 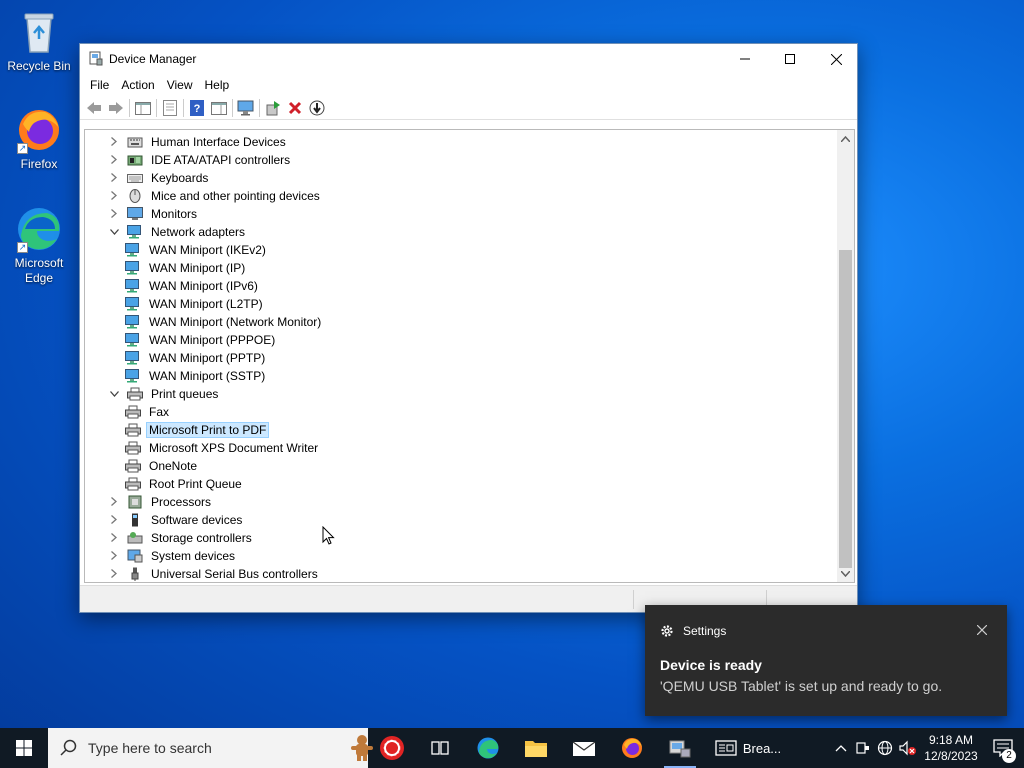 What do you see at coordinates (224, 322) in the screenshot?
I see `device-row: WAN Miniport (Network Monitor)` at bounding box center [224, 322].